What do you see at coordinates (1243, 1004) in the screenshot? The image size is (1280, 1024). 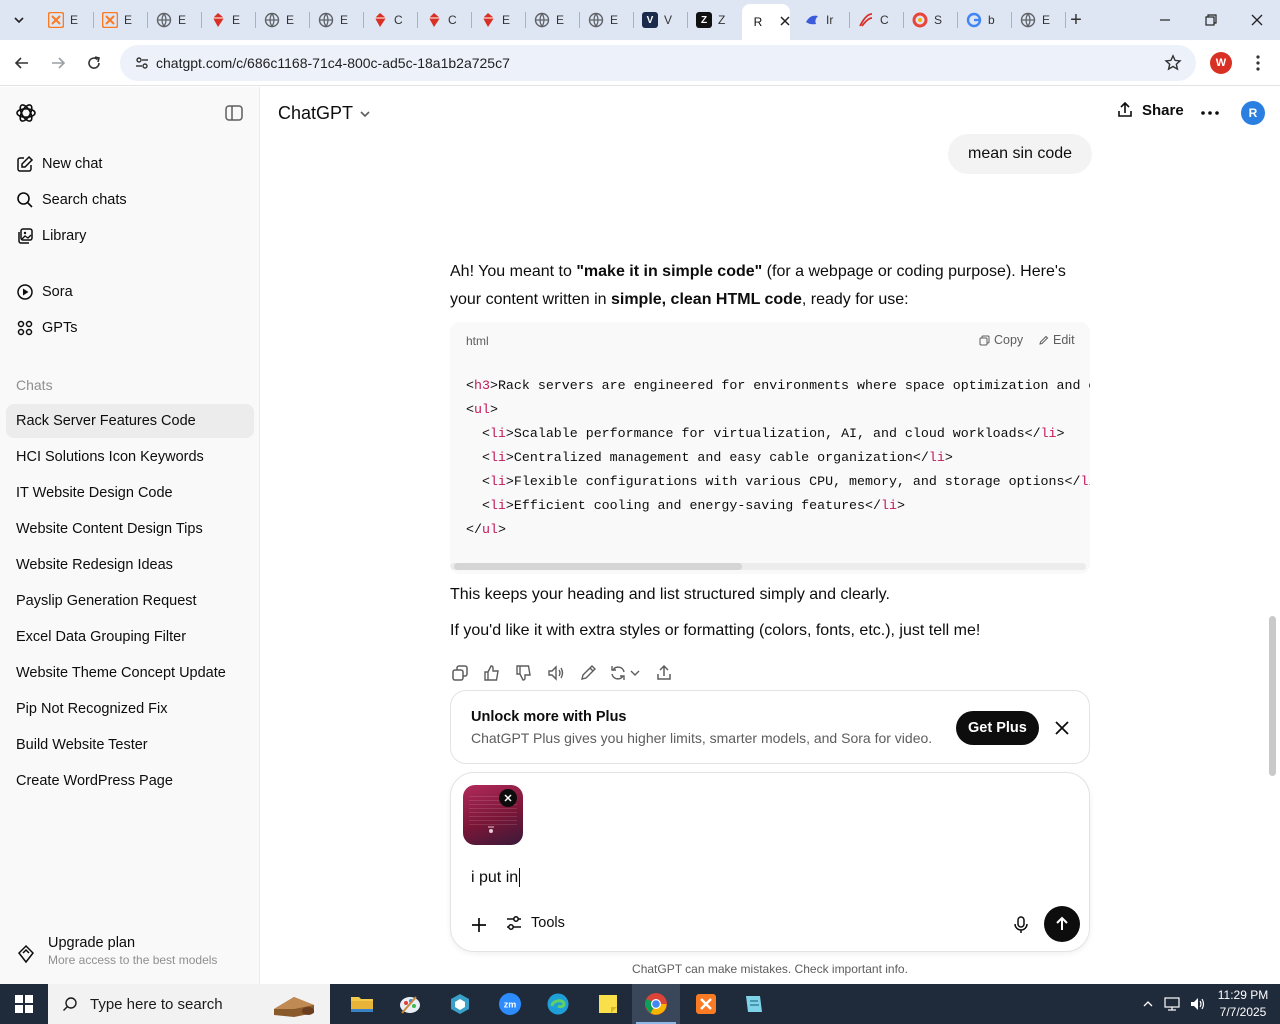 I see `taskbar-clock: 11:29 PM 7/7/2025` at bounding box center [1243, 1004].